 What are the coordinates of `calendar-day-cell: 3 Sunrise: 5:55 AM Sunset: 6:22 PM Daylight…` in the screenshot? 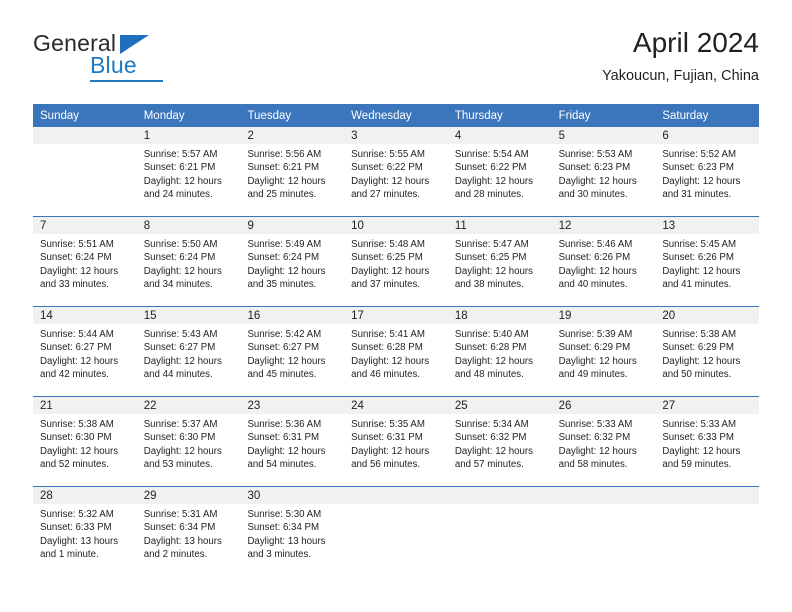 It's located at (396, 171).